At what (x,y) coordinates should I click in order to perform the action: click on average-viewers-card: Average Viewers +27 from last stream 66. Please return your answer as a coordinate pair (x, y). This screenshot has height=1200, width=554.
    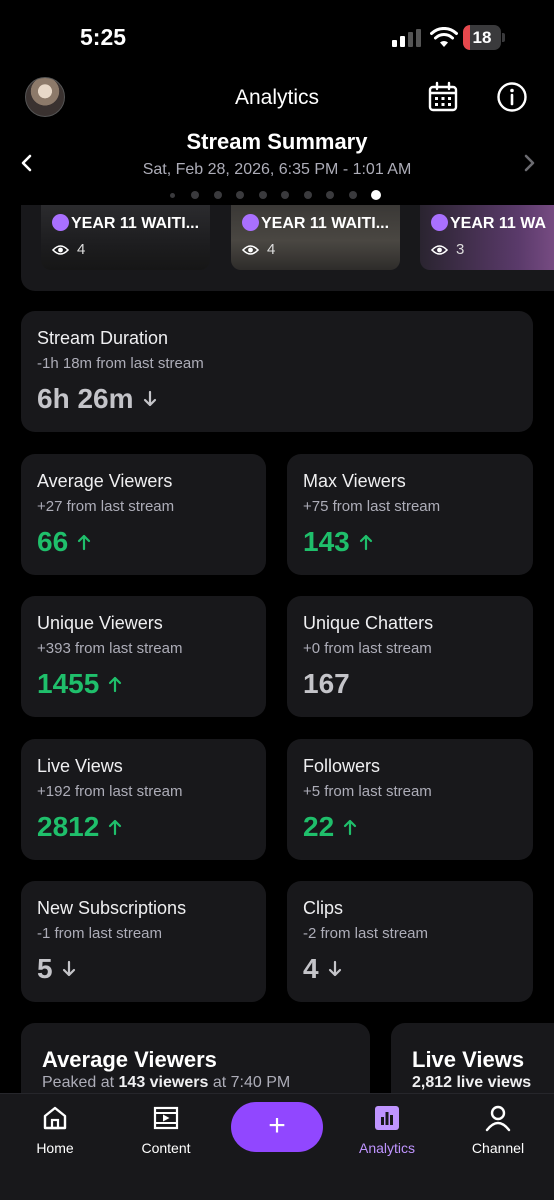
    Looking at the image, I should click on (143, 514).